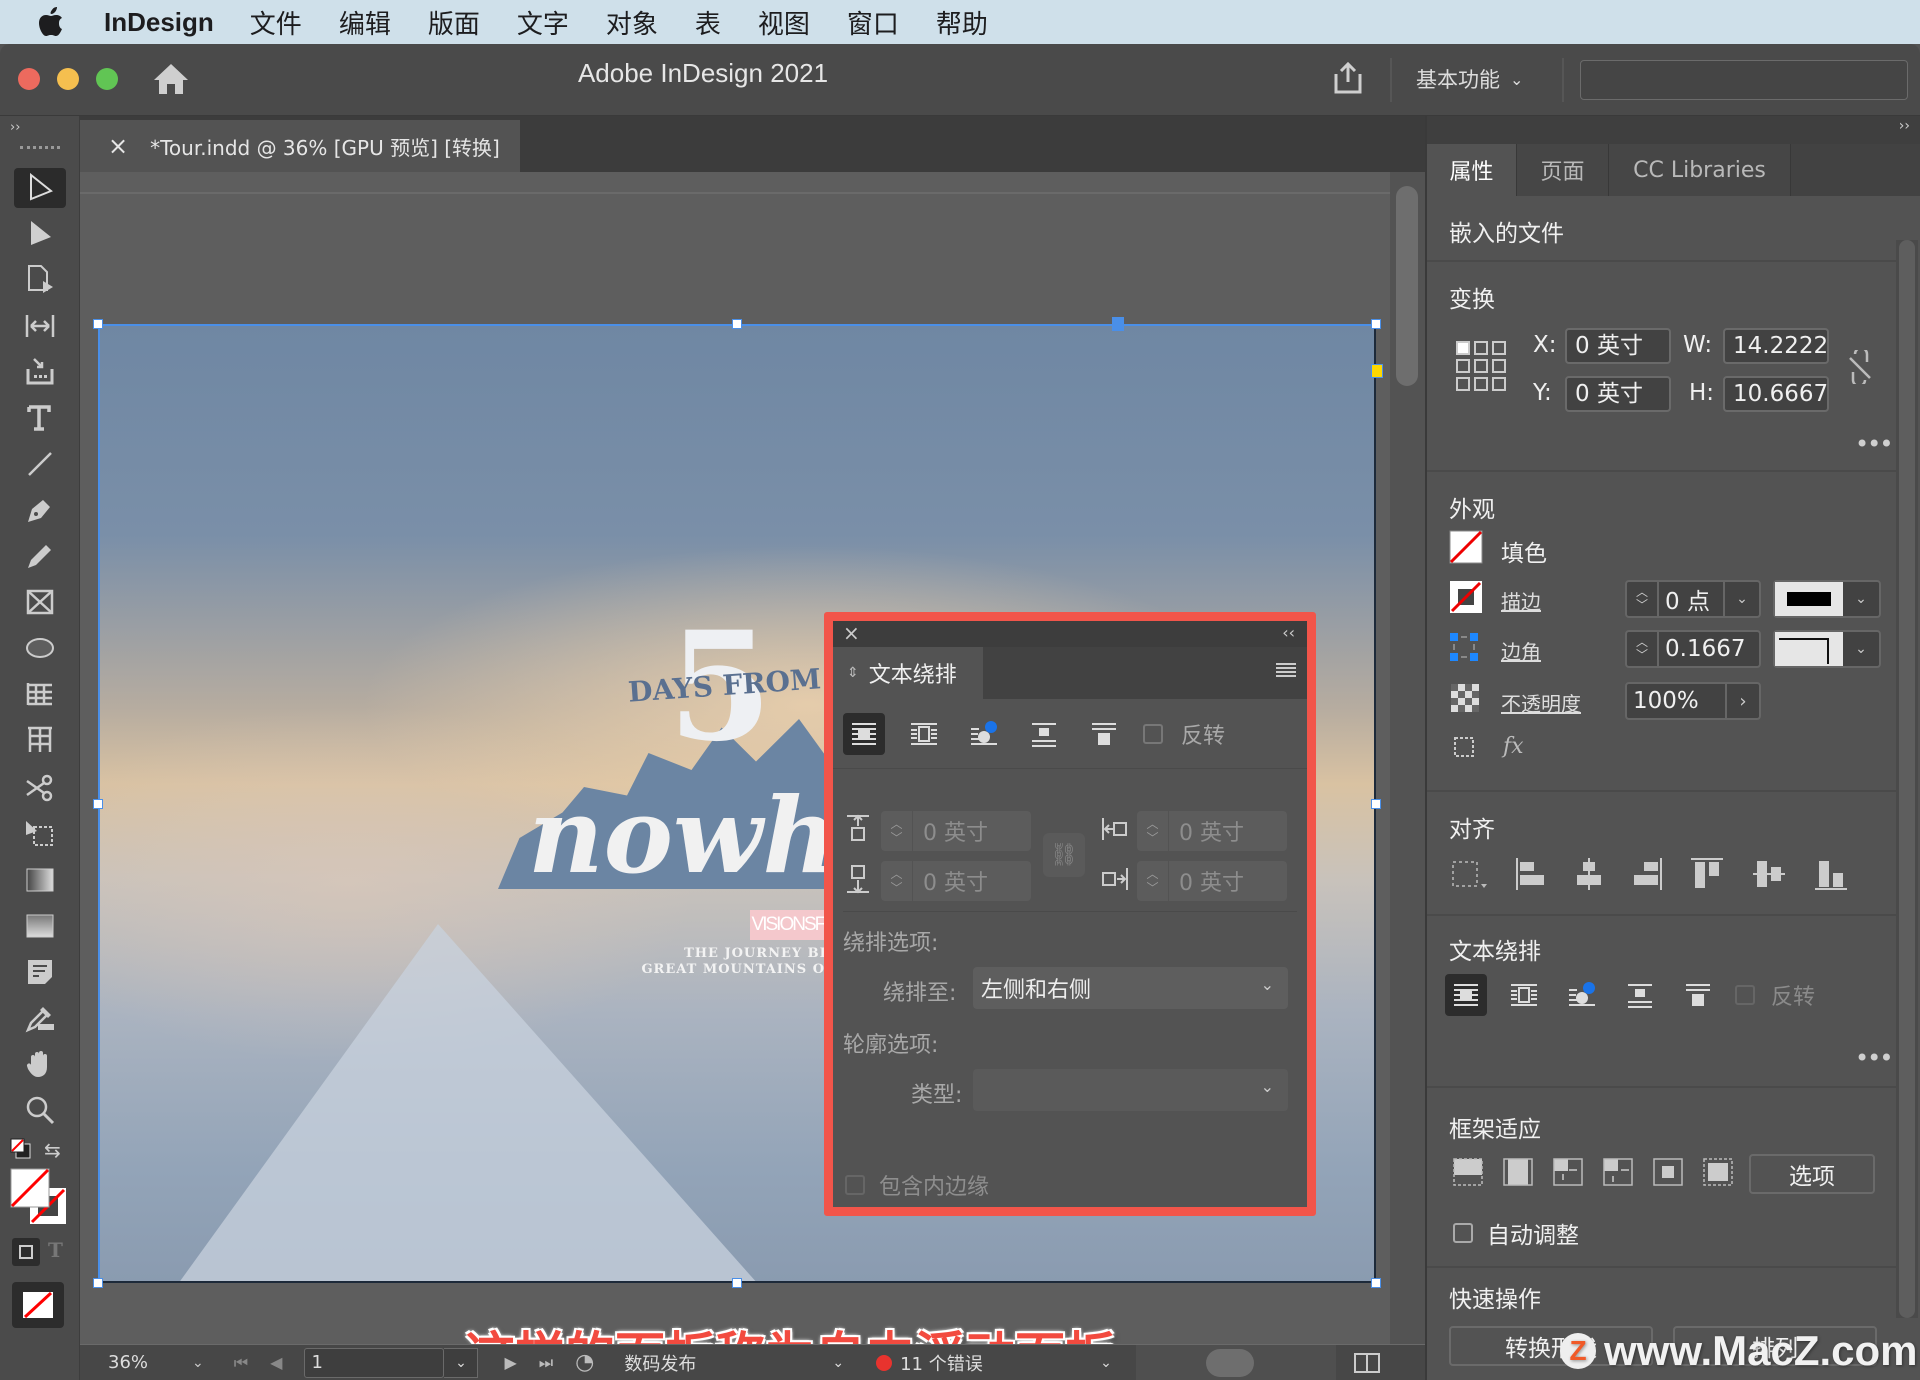  I want to click on stroke-label: 描边, so click(1521, 600).